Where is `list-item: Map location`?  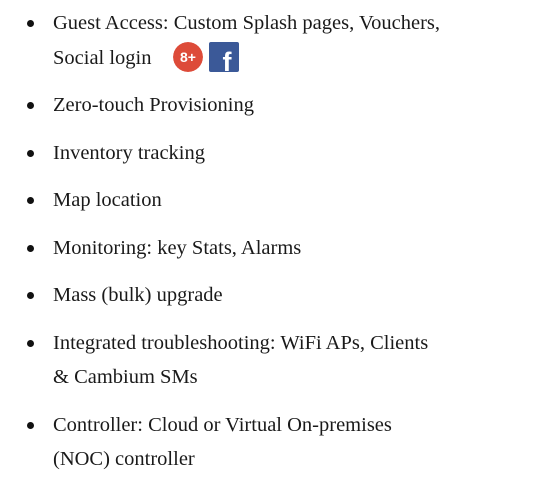 list-item: Map location is located at coordinates (267, 200).